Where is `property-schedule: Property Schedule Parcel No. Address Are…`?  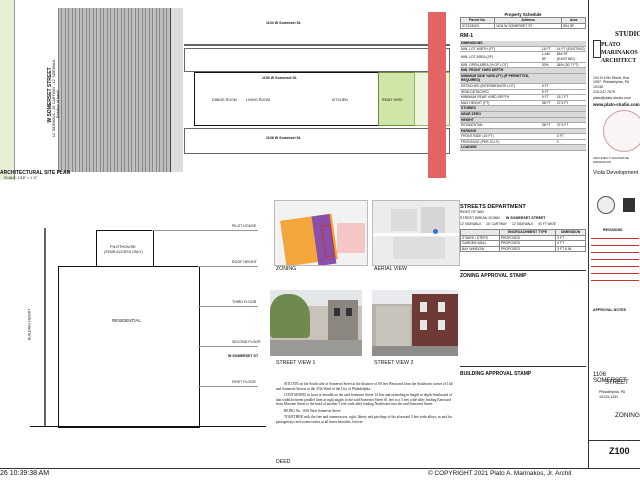
property-schedule: Property Schedule Parcel No. Address Are… is located at coordinates (523, 82).